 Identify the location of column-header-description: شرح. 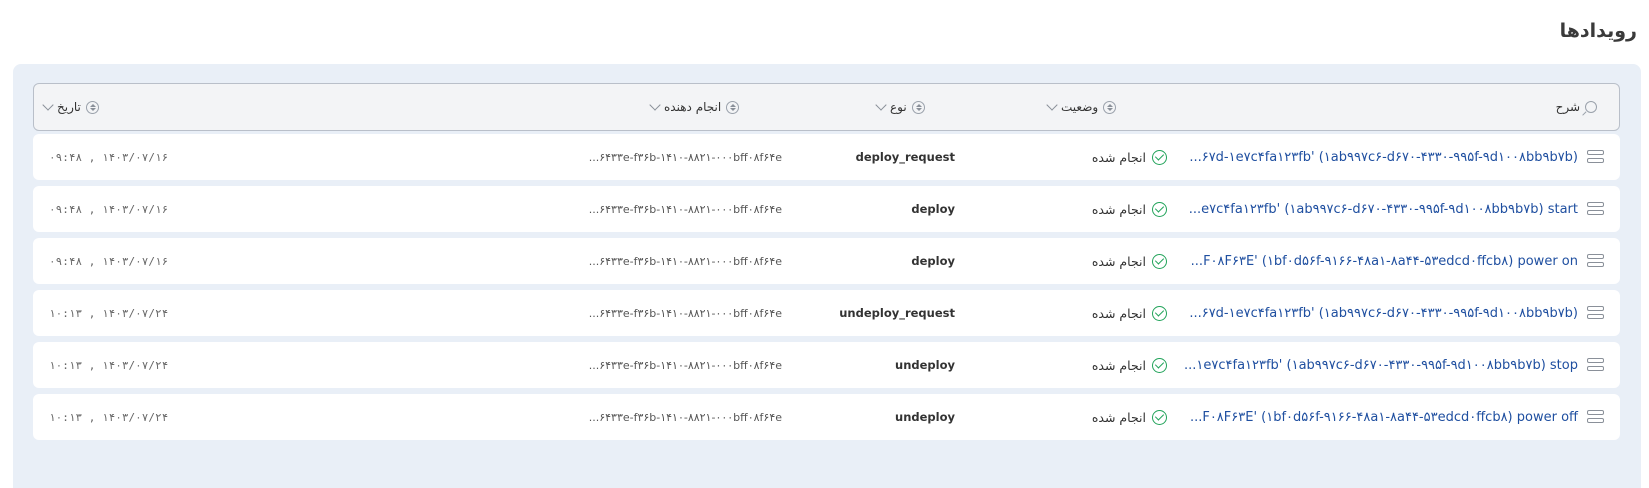
(1576, 107).